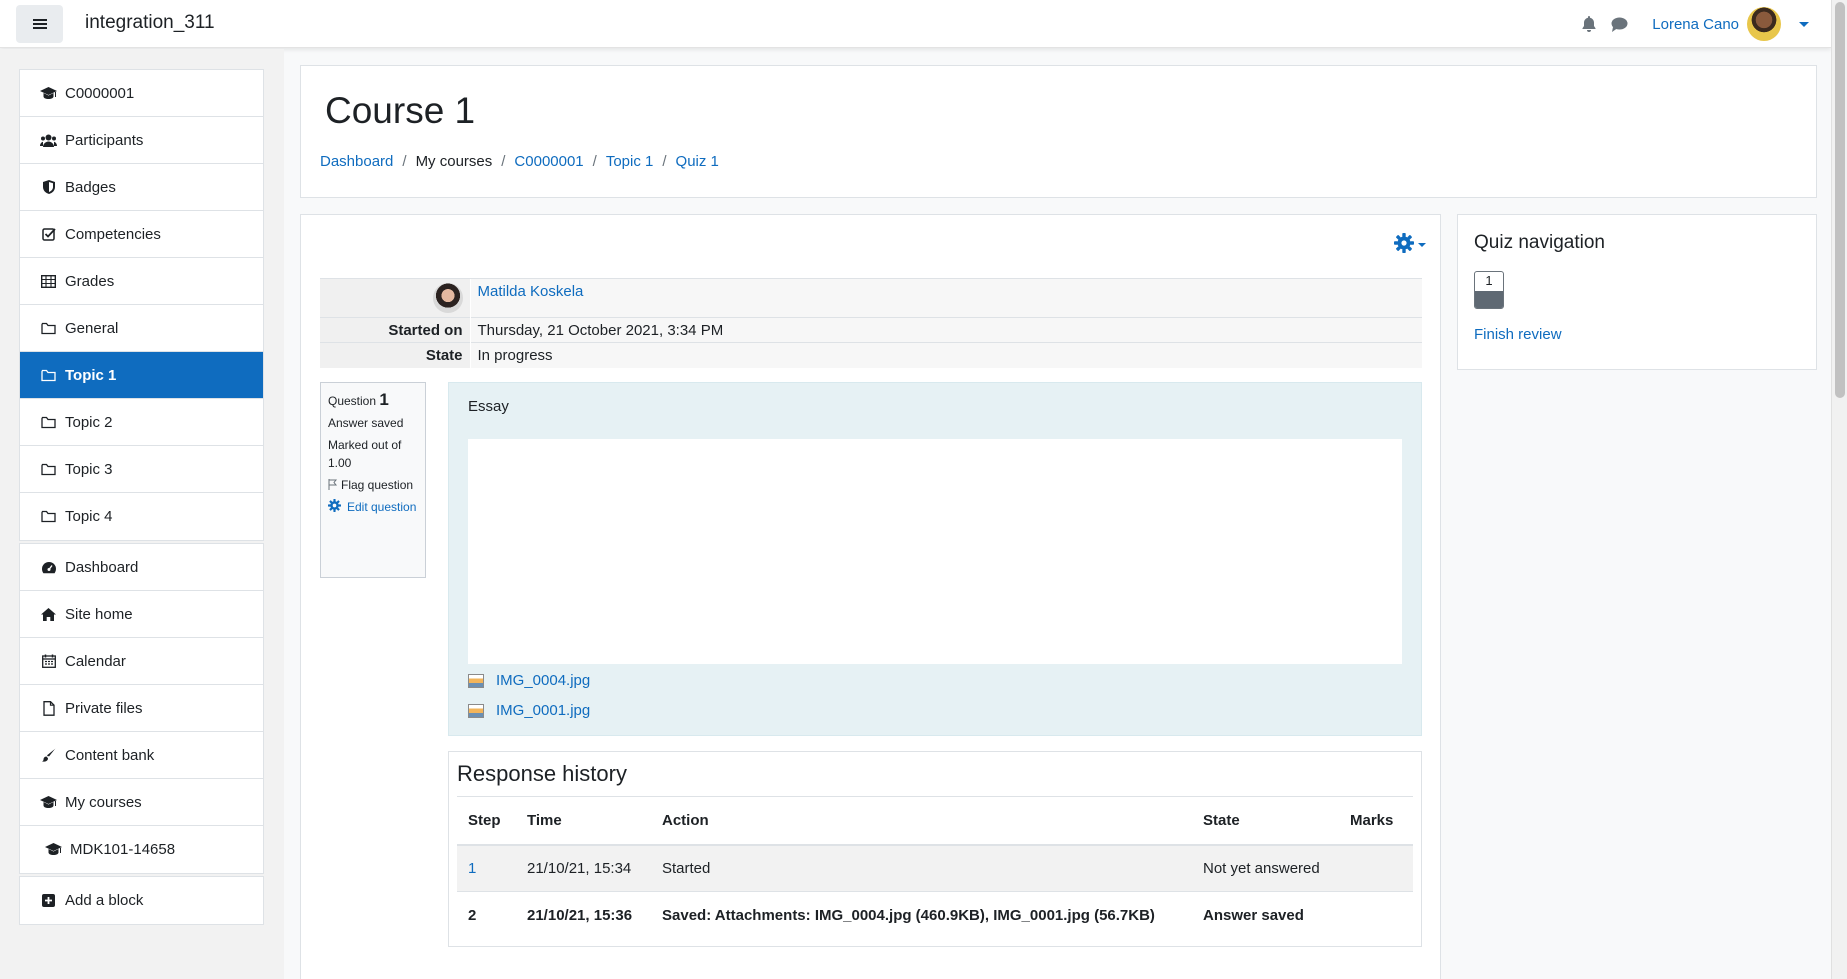 The width and height of the screenshot is (1847, 979). I want to click on top-navbar: integration_311 Lorena Cano, so click(915, 24).